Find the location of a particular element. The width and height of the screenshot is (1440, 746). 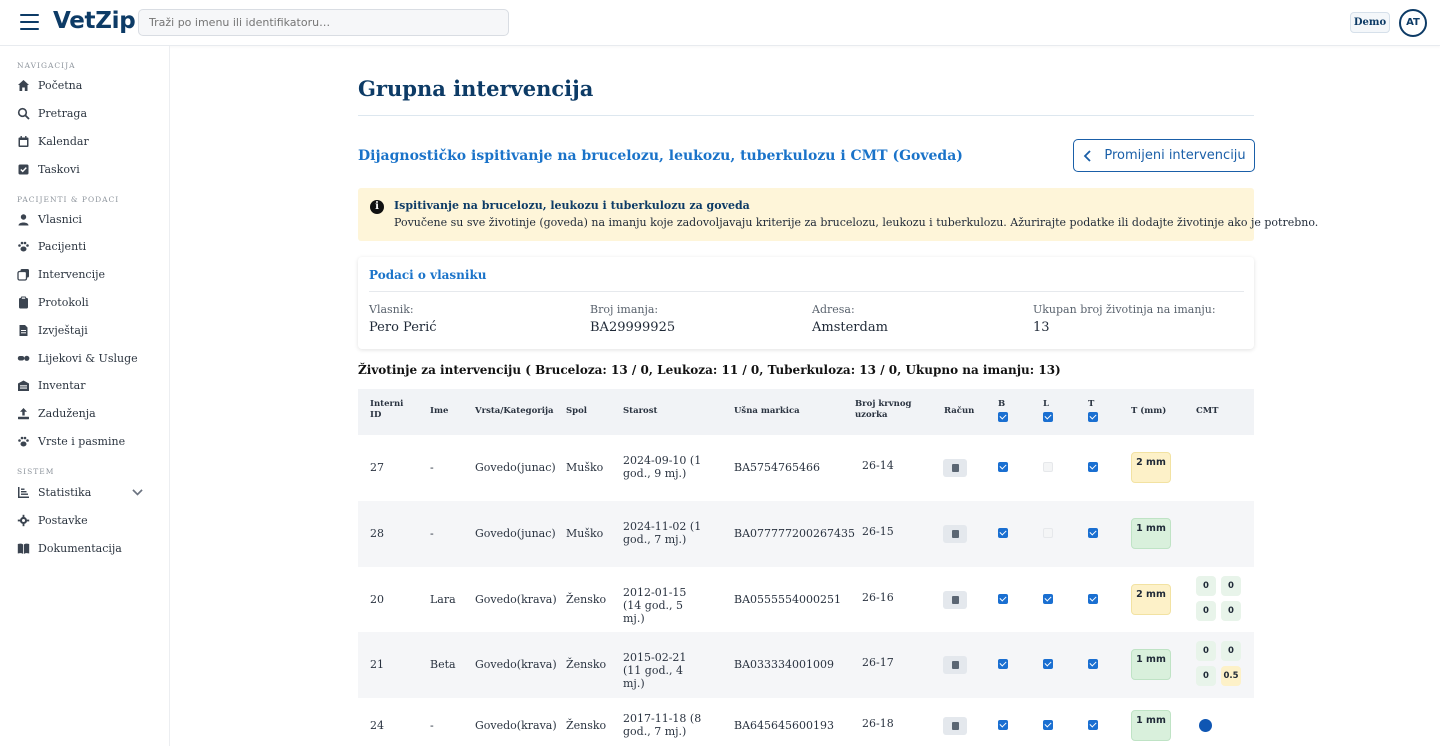

th-t: T is located at coordinates (1091, 404).